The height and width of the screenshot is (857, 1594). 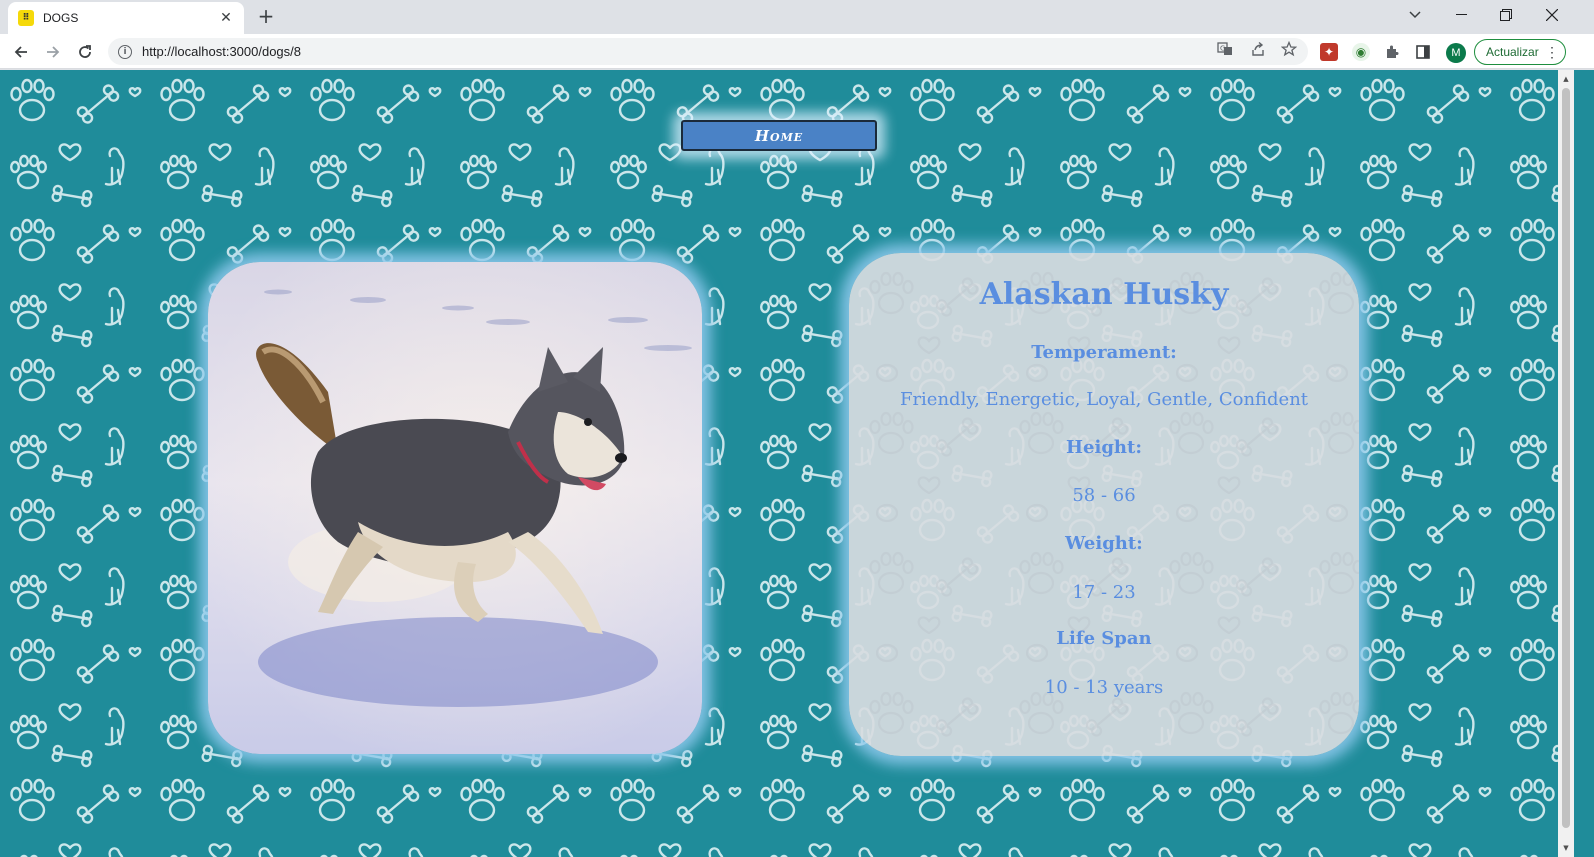 I want to click on life-span-label: Life Span, so click(x=1104, y=638).